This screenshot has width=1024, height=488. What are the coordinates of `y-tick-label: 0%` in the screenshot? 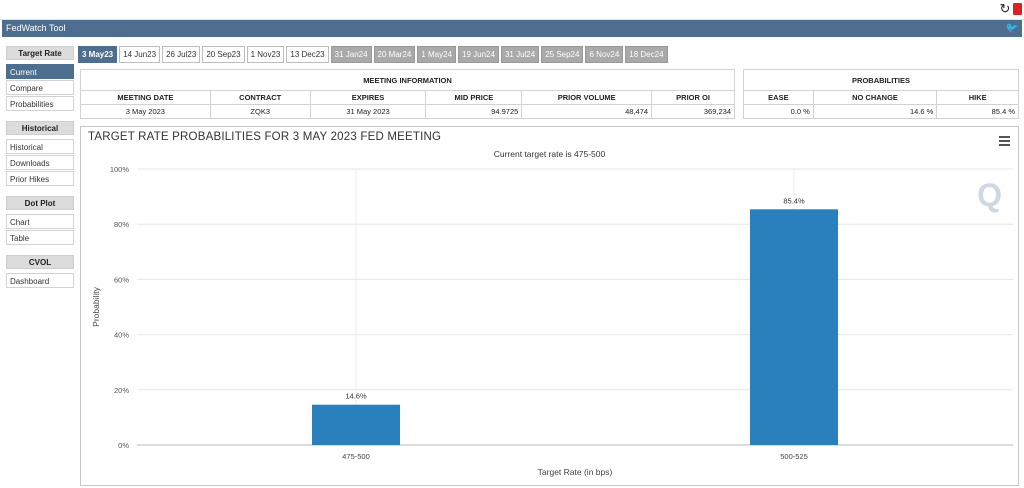 It's located at (123, 445).